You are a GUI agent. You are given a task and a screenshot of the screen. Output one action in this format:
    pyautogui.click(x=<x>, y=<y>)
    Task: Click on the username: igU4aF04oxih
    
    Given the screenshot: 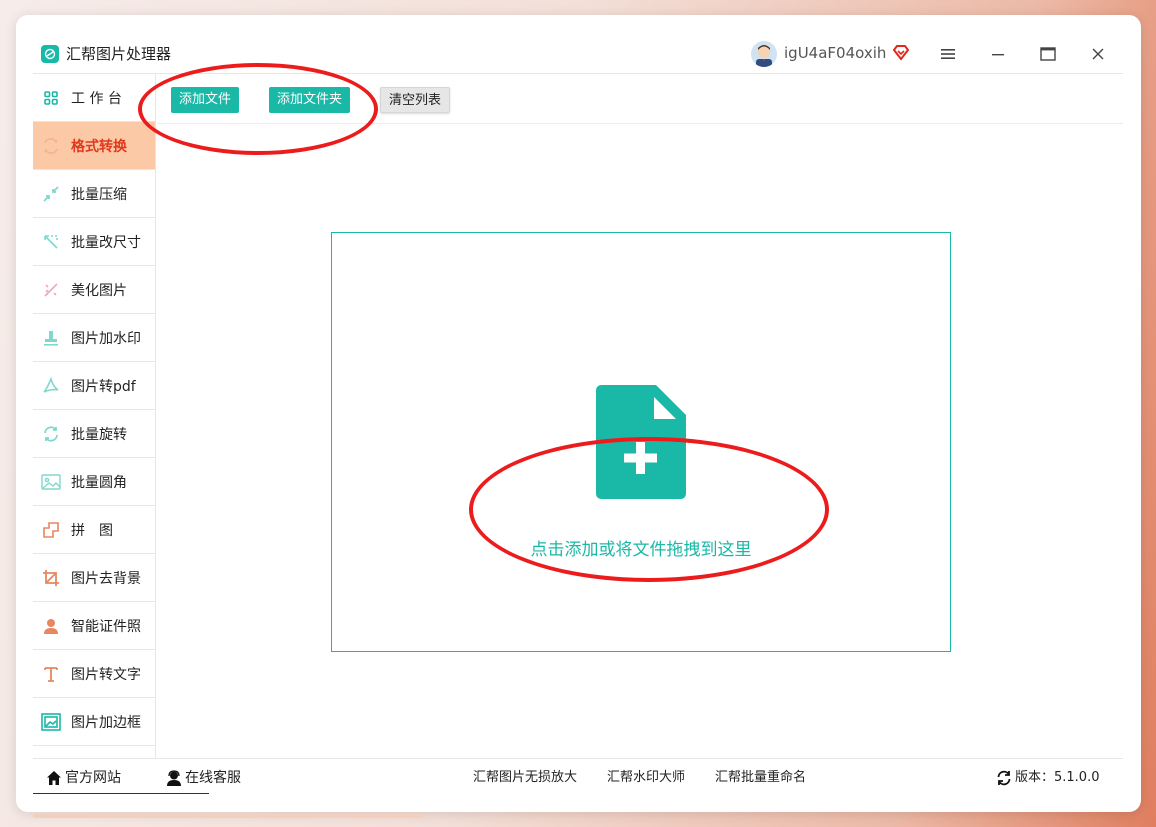 What is the action you would take?
    pyautogui.click(x=835, y=53)
    